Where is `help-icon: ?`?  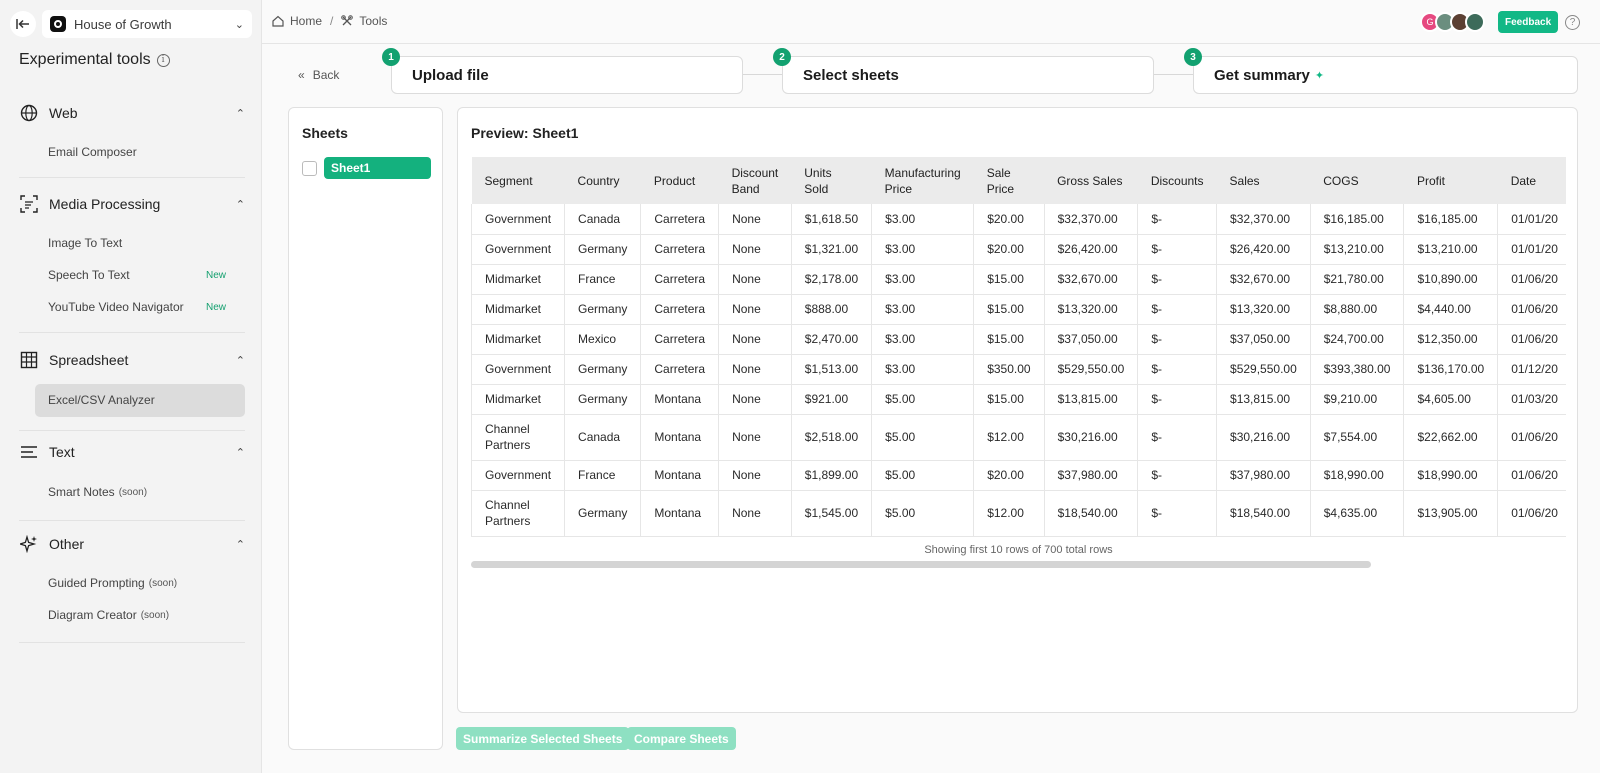
help-icon: ? is located at coordinates (1572, 22).